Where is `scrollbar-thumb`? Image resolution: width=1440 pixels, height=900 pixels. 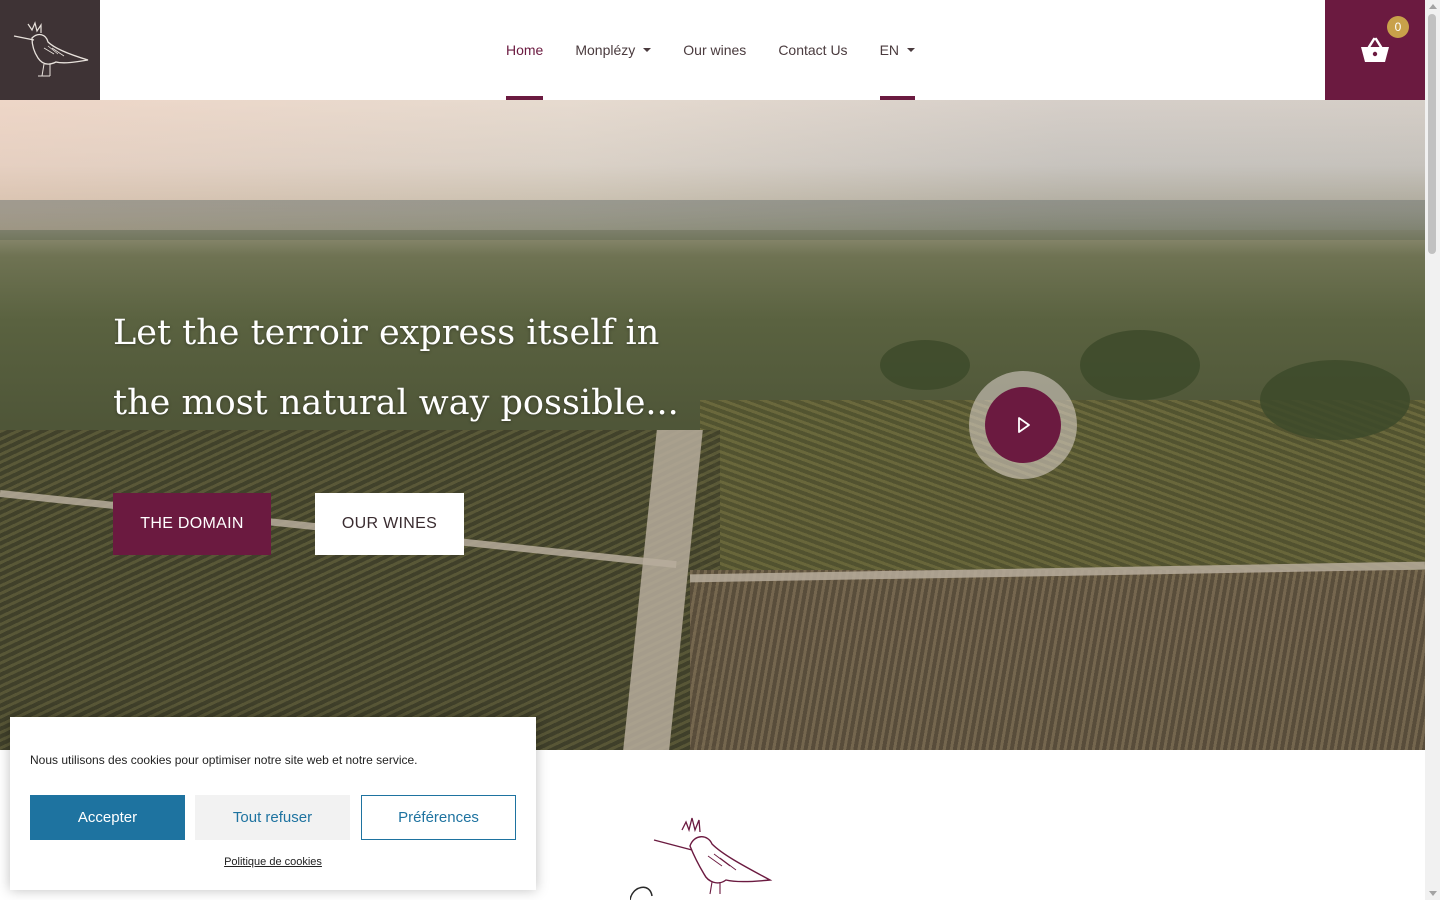 scrollbar-thumb is located at coordinates (1432, 134).